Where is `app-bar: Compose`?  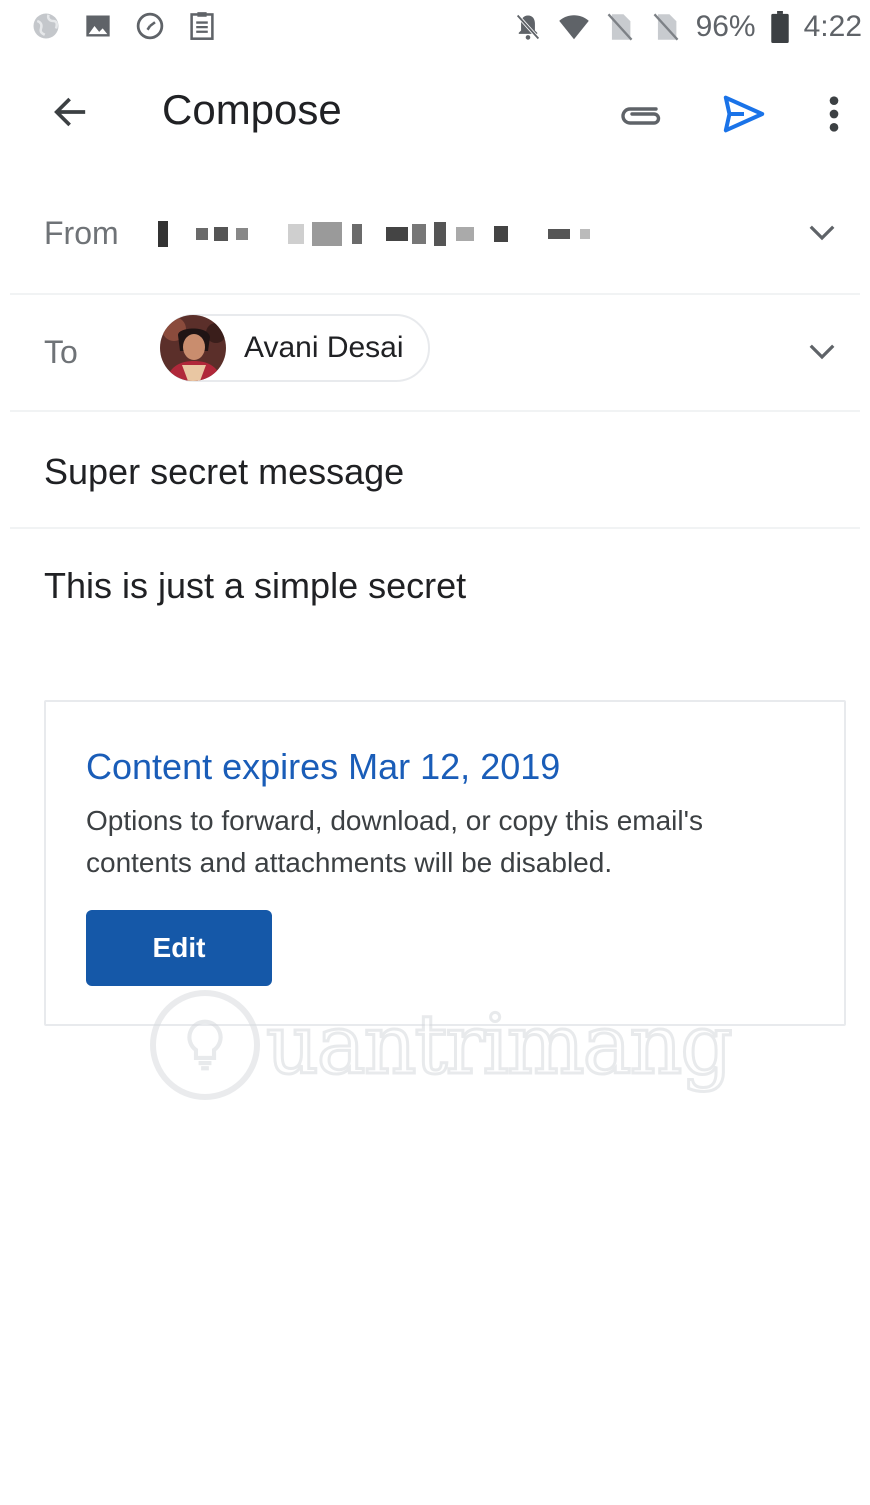 app-bar: Compose is located at coordinates (435, 117).